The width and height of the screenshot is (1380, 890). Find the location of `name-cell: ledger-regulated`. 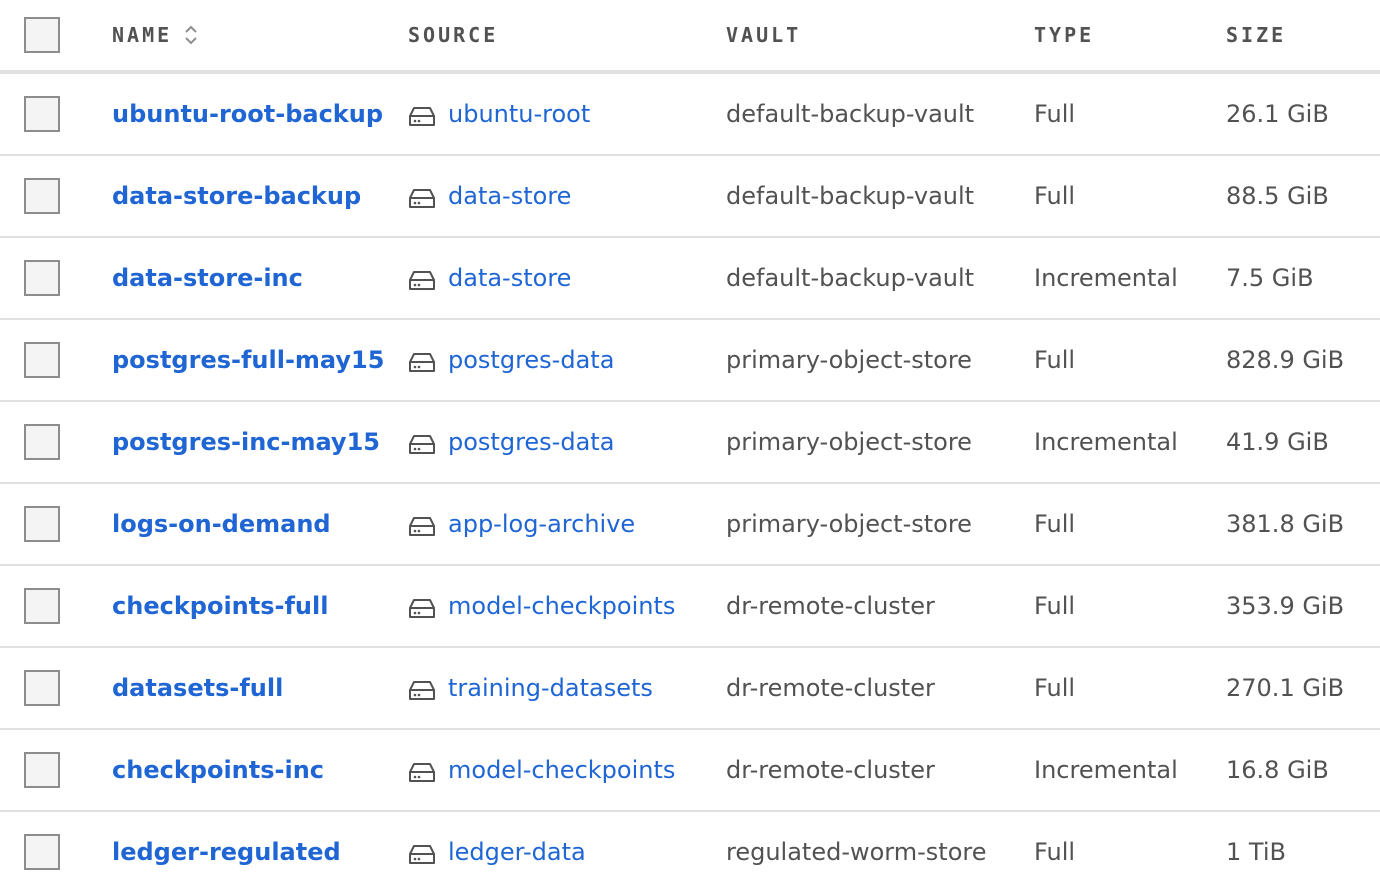

name-cell: ledger-regulated is located at coordinates (226, 851).